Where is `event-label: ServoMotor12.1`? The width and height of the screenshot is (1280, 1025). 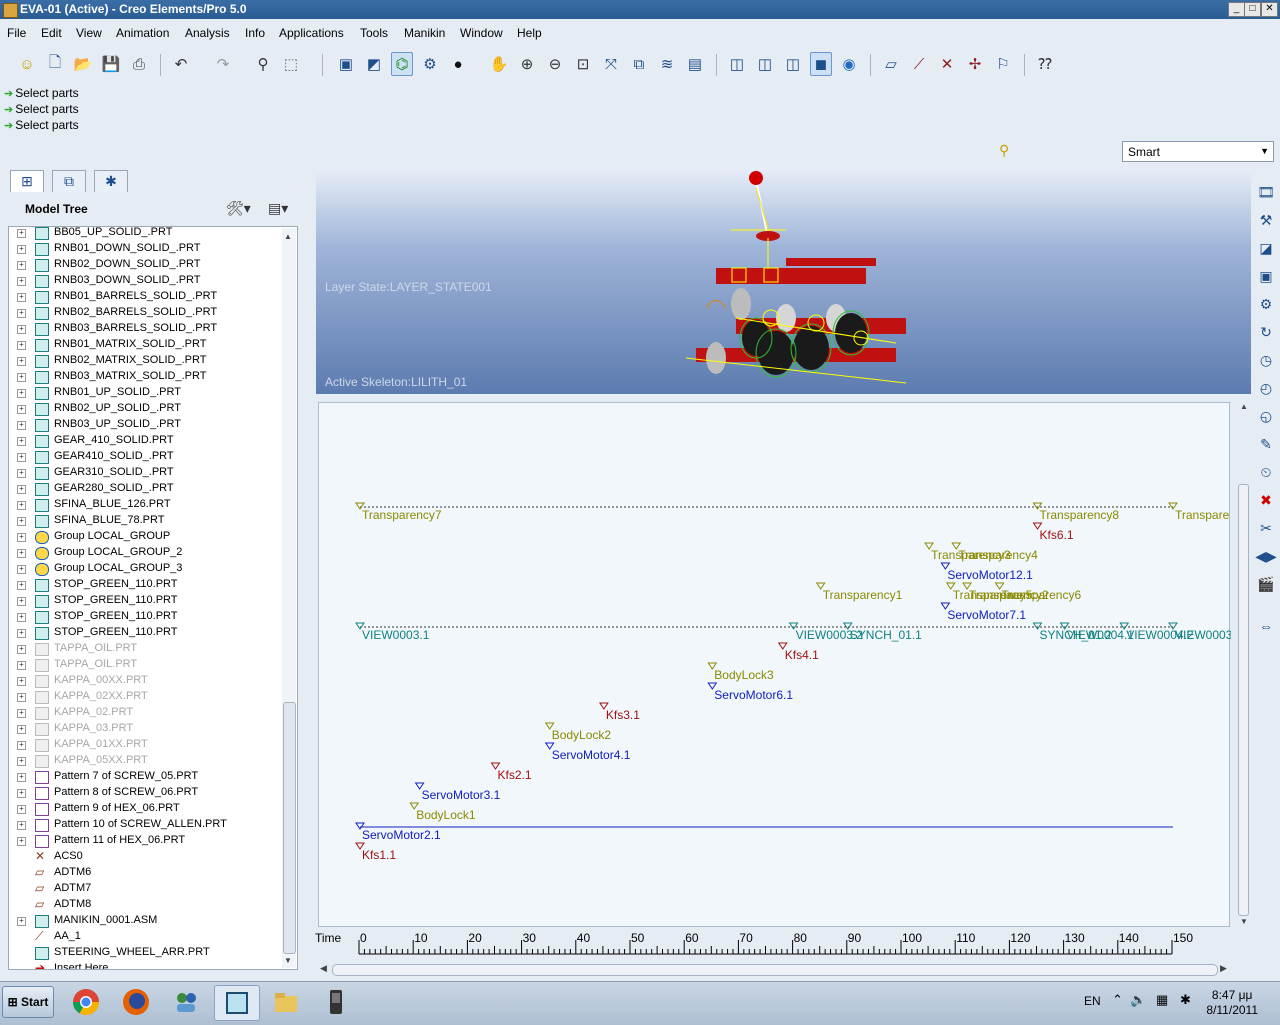
event-label: ServoMotor12.1 is located at coordinates (990, 575).